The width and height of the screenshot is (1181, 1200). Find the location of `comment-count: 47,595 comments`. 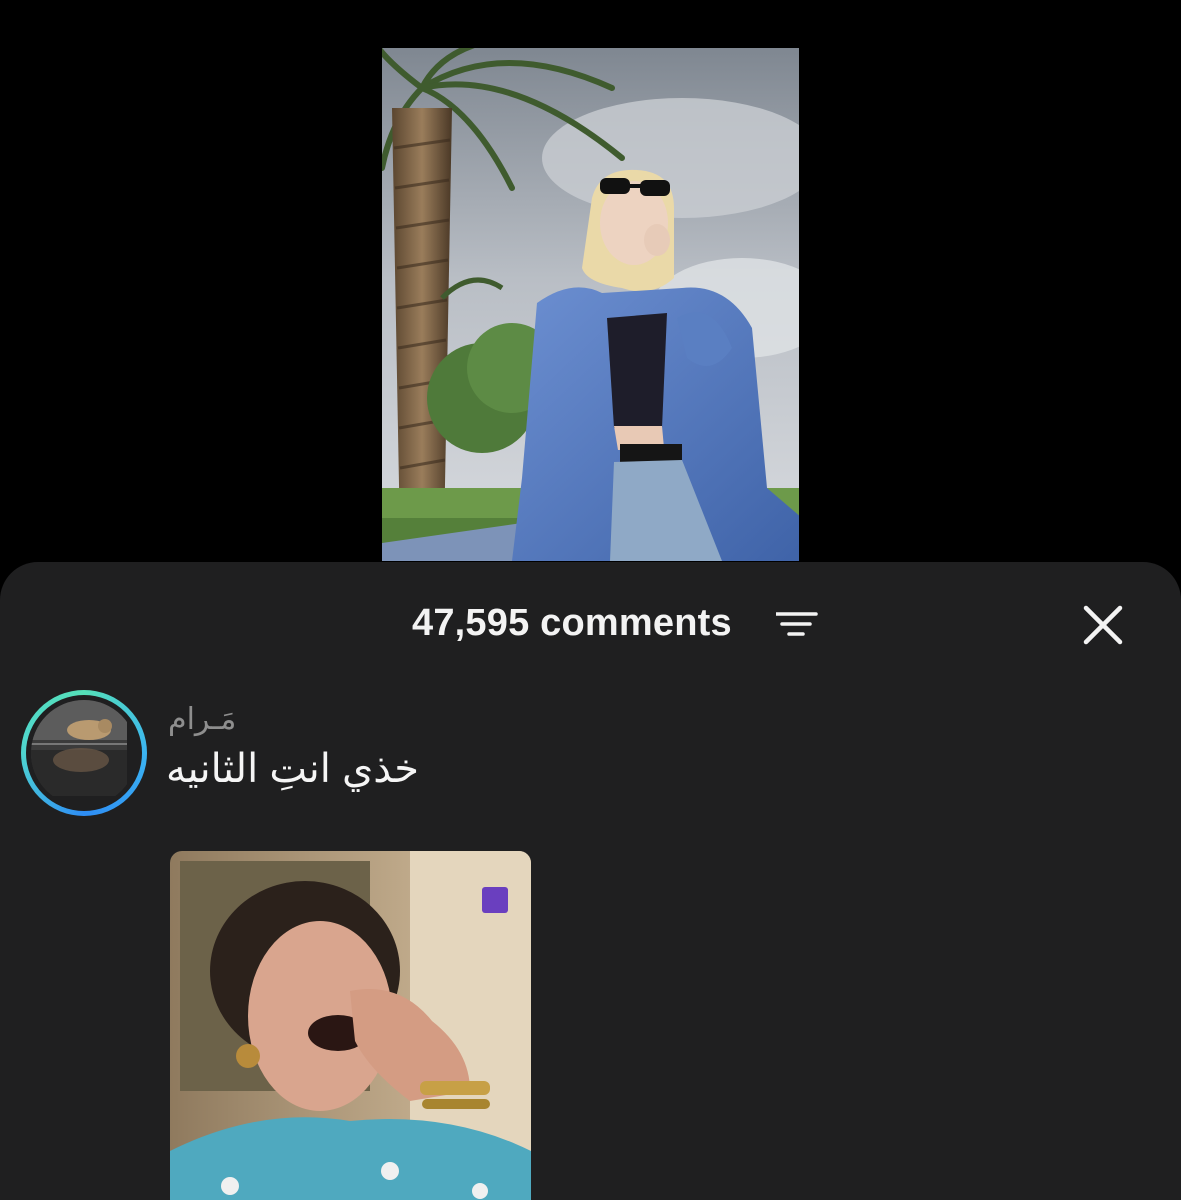

comment-count: 47,595 comments is located at coordinates (572, 623).